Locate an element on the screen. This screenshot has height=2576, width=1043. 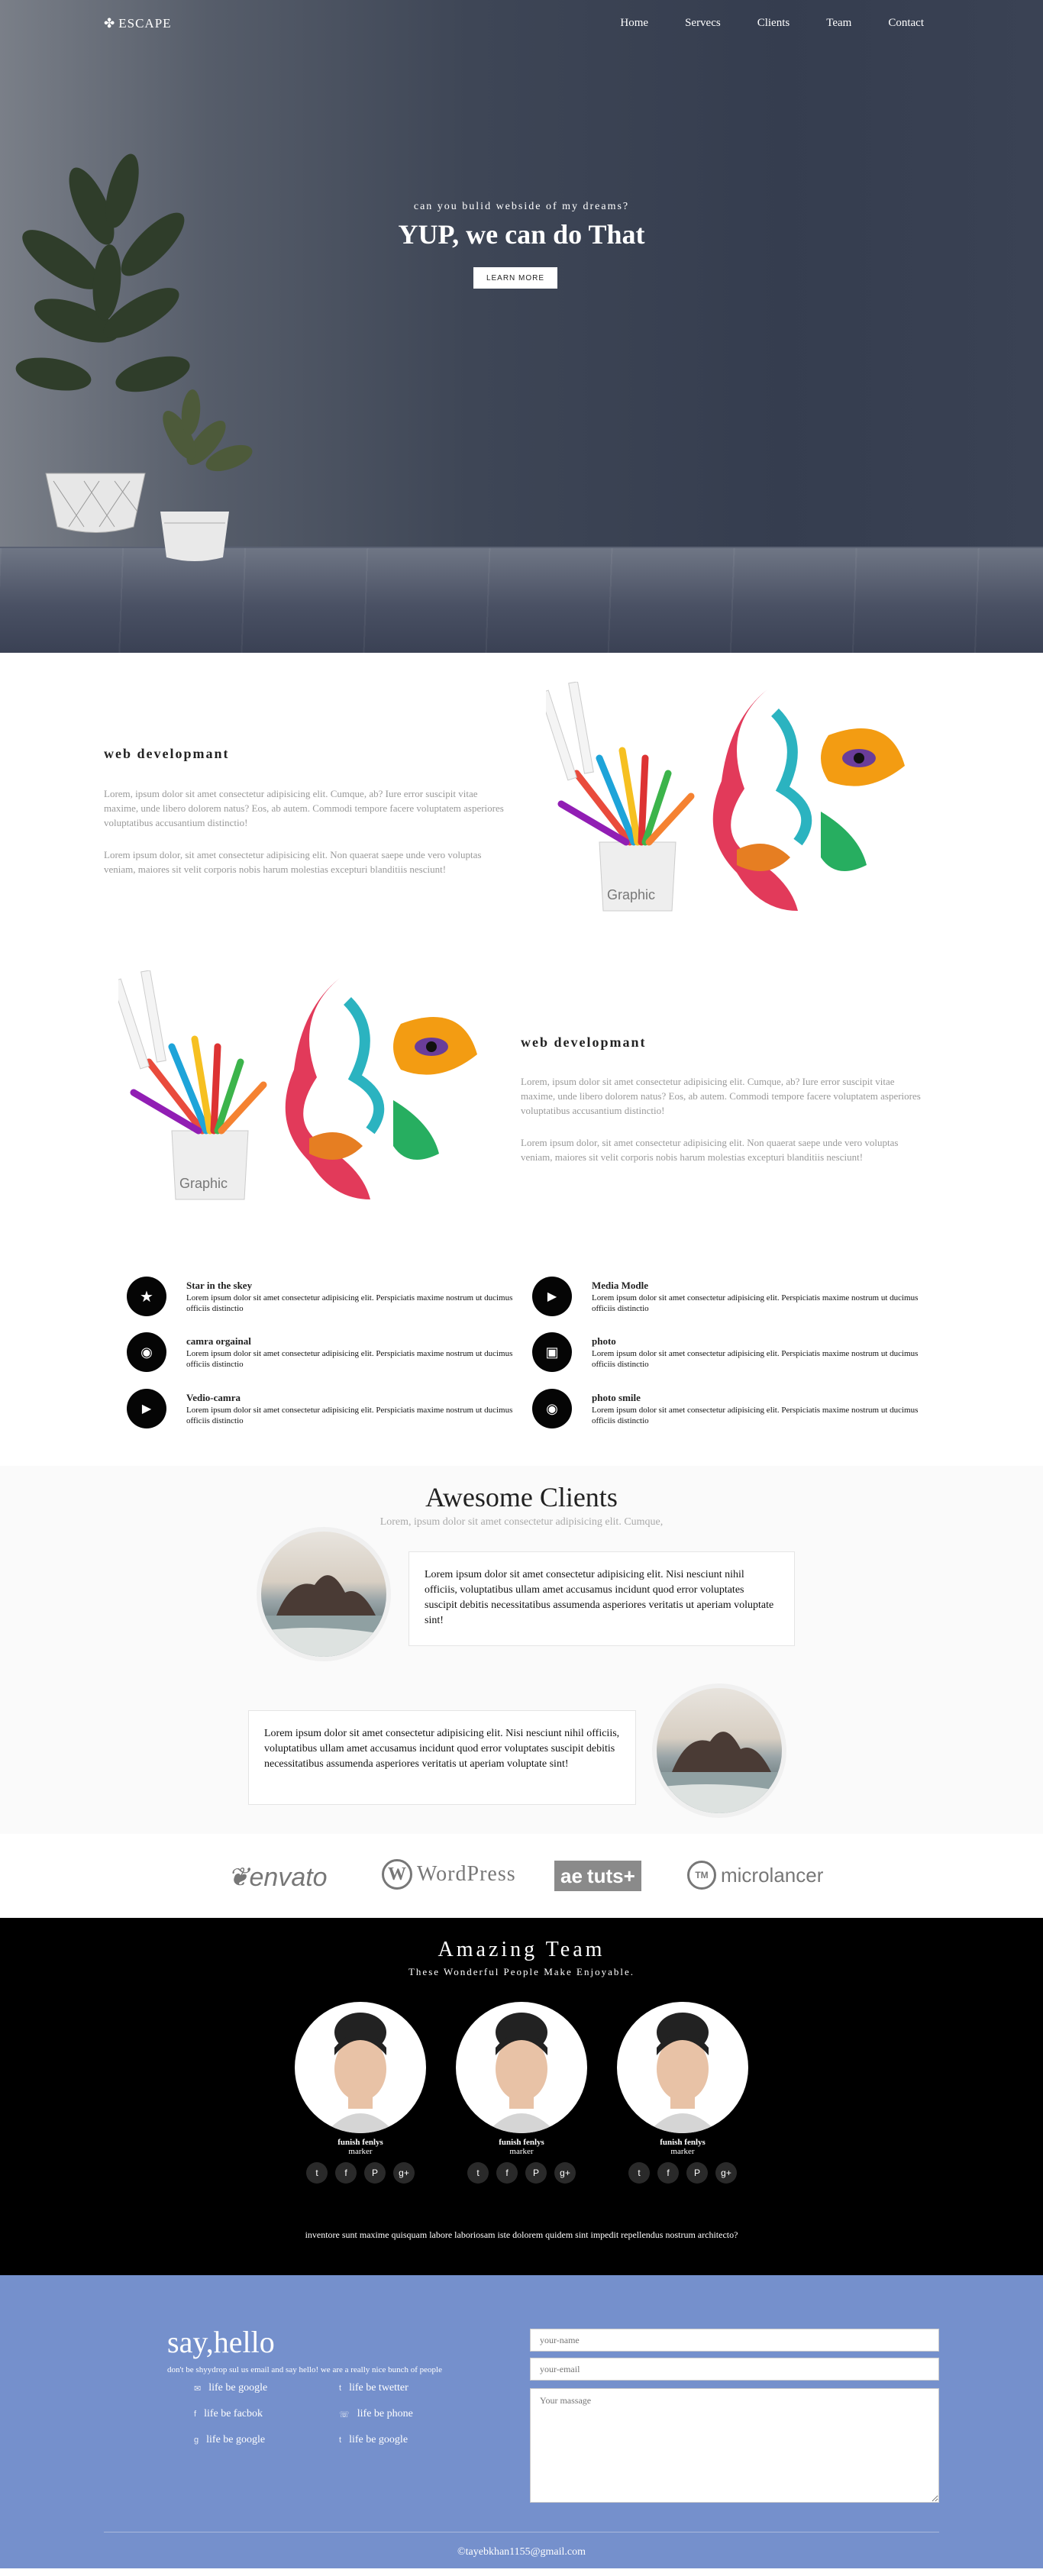
contact-link: ✉ life be google is located at coordinates (230, 2388).